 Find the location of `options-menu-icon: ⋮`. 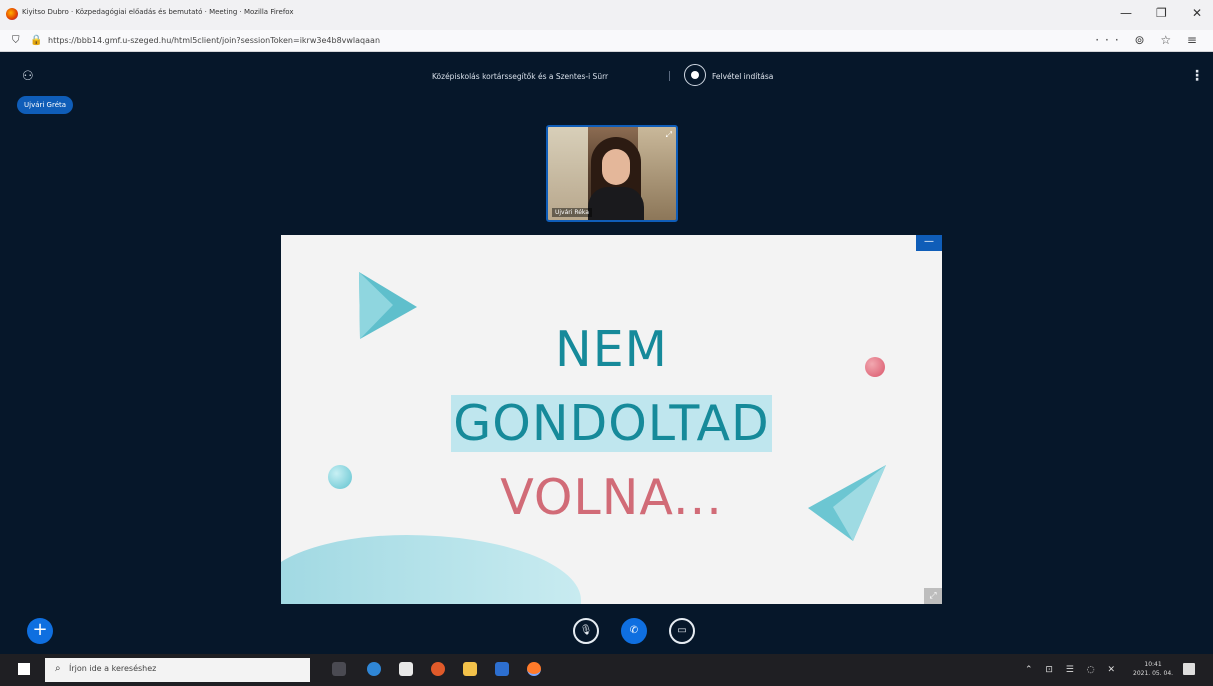

options-menu-icon: ⋮ is located at coordinates (1197, 76).